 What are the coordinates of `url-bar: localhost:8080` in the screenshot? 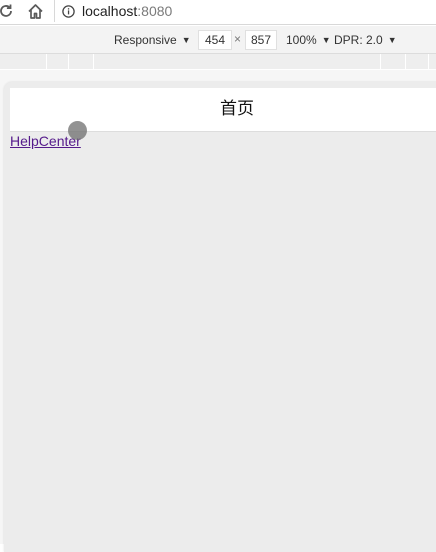 It's located at (245, 11).